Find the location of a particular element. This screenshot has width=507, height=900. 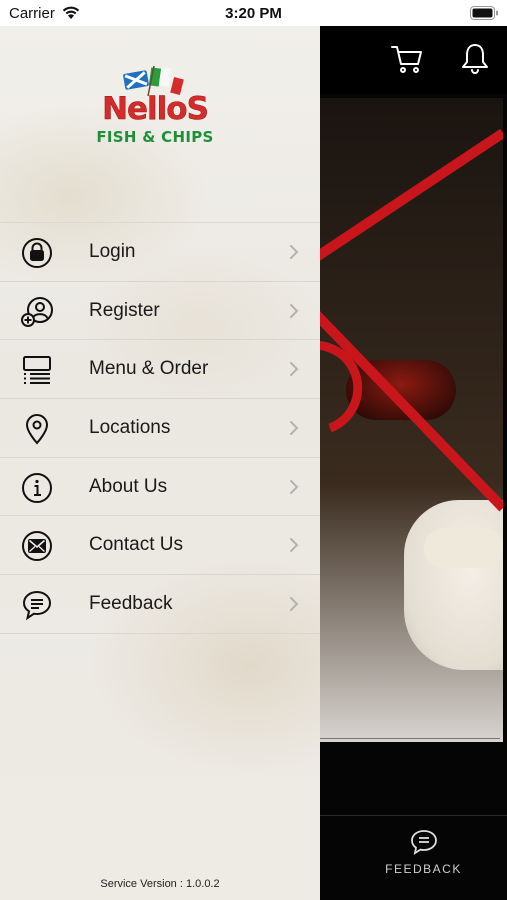

menu-item-label: Login is located at coordinates (112, 251).